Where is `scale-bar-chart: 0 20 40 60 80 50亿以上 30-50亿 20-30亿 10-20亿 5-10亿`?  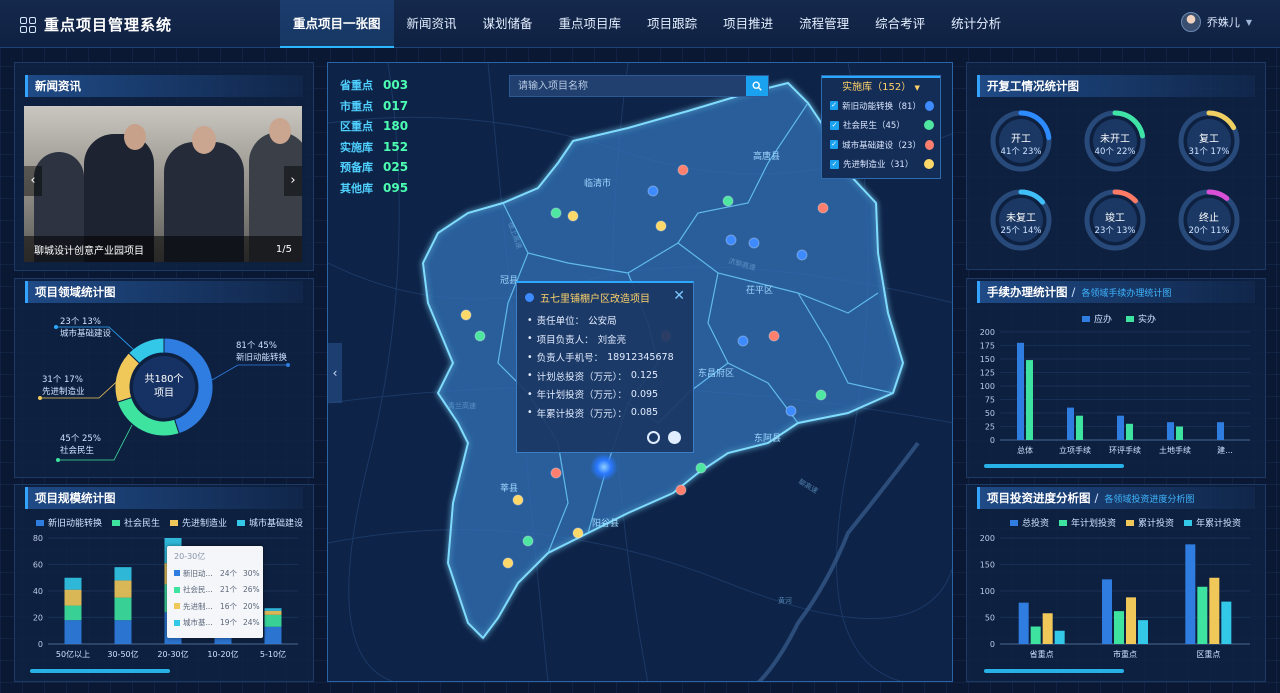
scale-bar-chart: 0 20 40 60 80 50亿以上 30-50亿 20-30亿 10-20亿 5-10亿 is located at coordinates (165, 596).